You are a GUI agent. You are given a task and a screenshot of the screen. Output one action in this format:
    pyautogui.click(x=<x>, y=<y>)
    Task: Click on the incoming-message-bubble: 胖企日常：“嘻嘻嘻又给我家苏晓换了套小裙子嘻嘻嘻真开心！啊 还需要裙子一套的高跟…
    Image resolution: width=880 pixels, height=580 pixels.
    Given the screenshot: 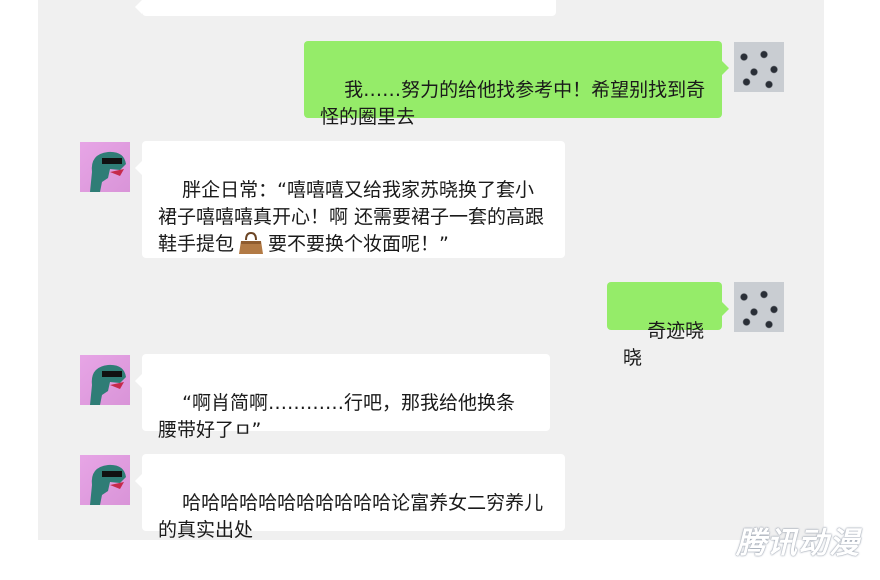 What is the action you would take?
    pyautogui.click(x=350, y=199)
    